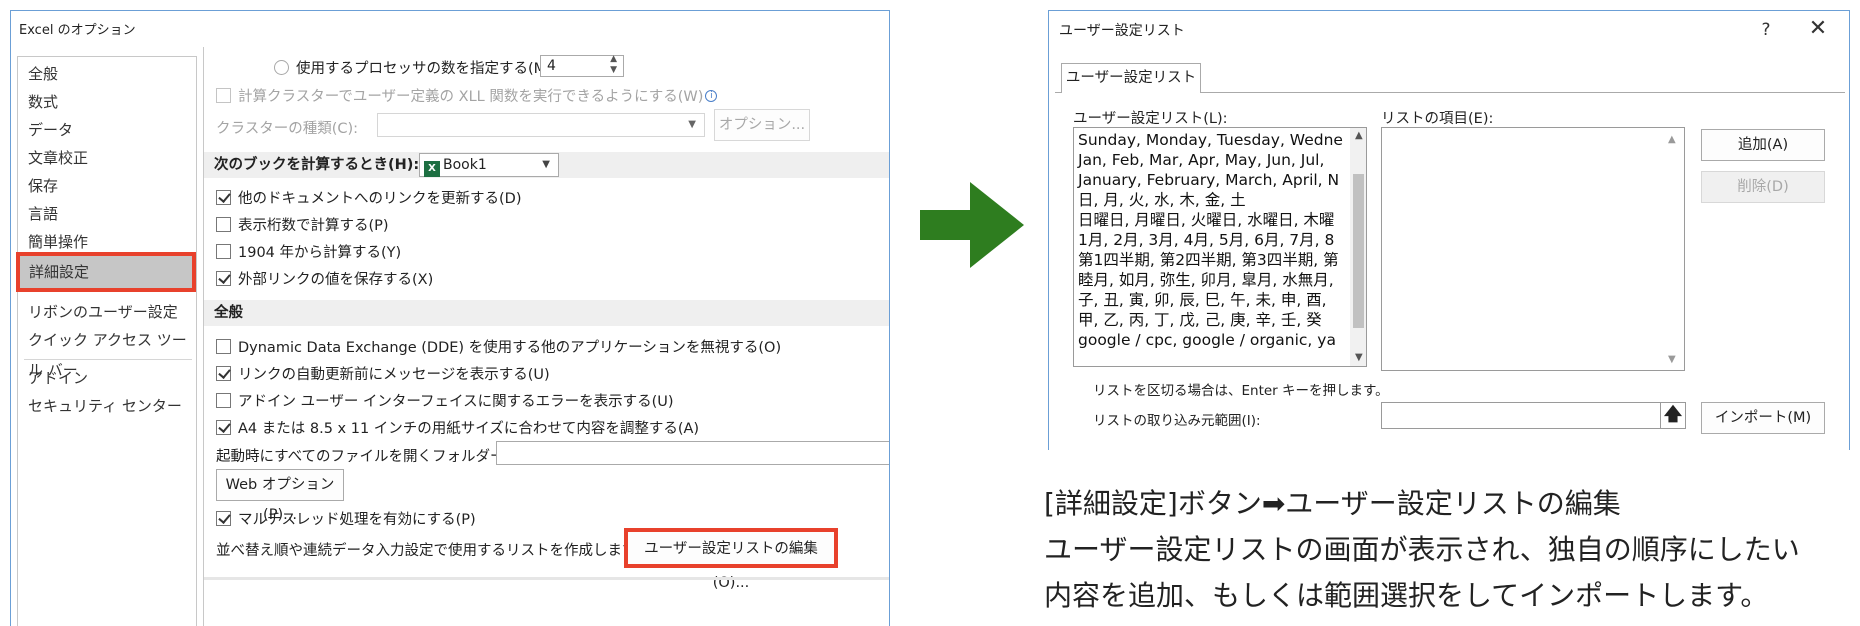  What do you see at coordinates (471, 97) in the screenshot?
I see `cluster-xll-label: 計算クラスターでユーザー定義の XLL 関数を実行できるようにする(W)` at bounding box center [471, 97].